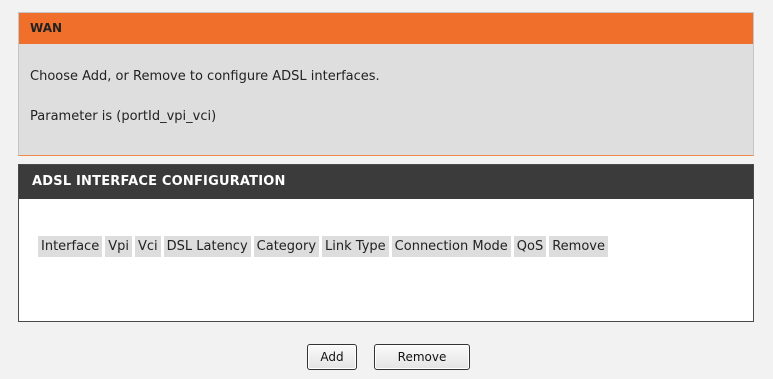 This screenshot has width=773, height=379. I want to click on action-button-row: Add Remove, so click(386, 357).